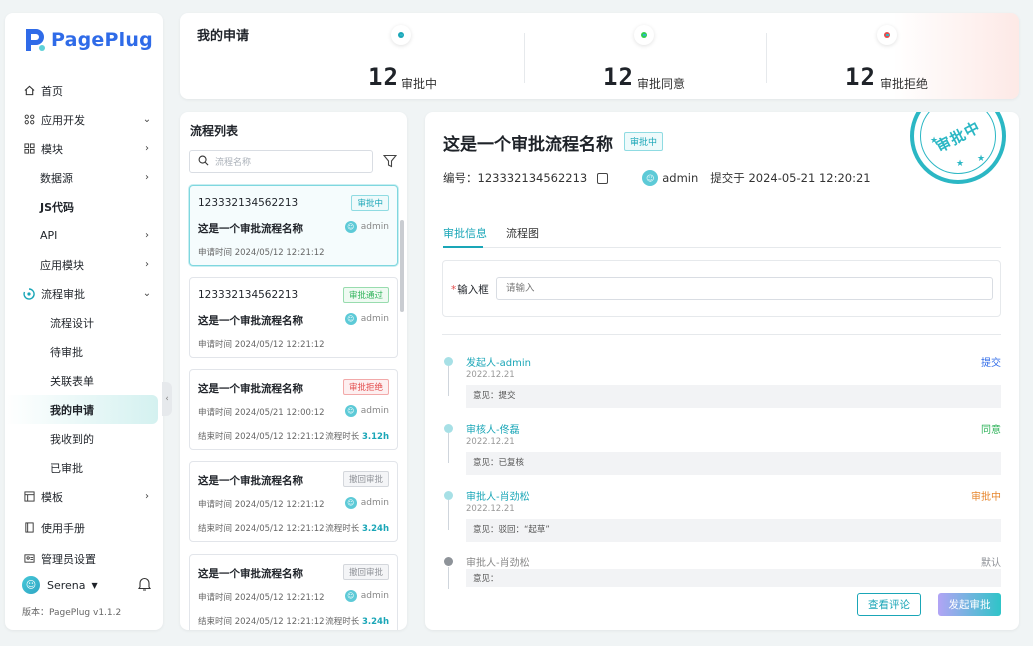 This screenshot has width=1033, height=646. I want to click on submit-time: 提交于 2024-05-21 12:20:21, so click(790, 178).